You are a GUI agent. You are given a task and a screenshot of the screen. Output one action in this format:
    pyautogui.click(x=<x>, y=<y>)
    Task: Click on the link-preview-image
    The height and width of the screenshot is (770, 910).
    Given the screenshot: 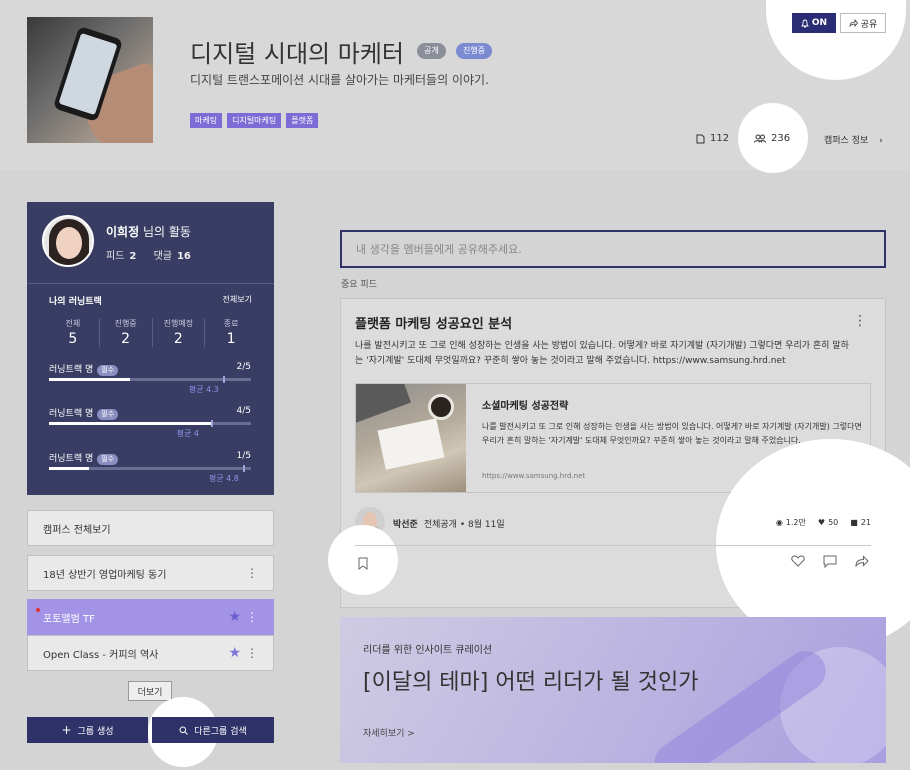 What is the action you would take?
    pyautogui.click(x=411, y=438)
    